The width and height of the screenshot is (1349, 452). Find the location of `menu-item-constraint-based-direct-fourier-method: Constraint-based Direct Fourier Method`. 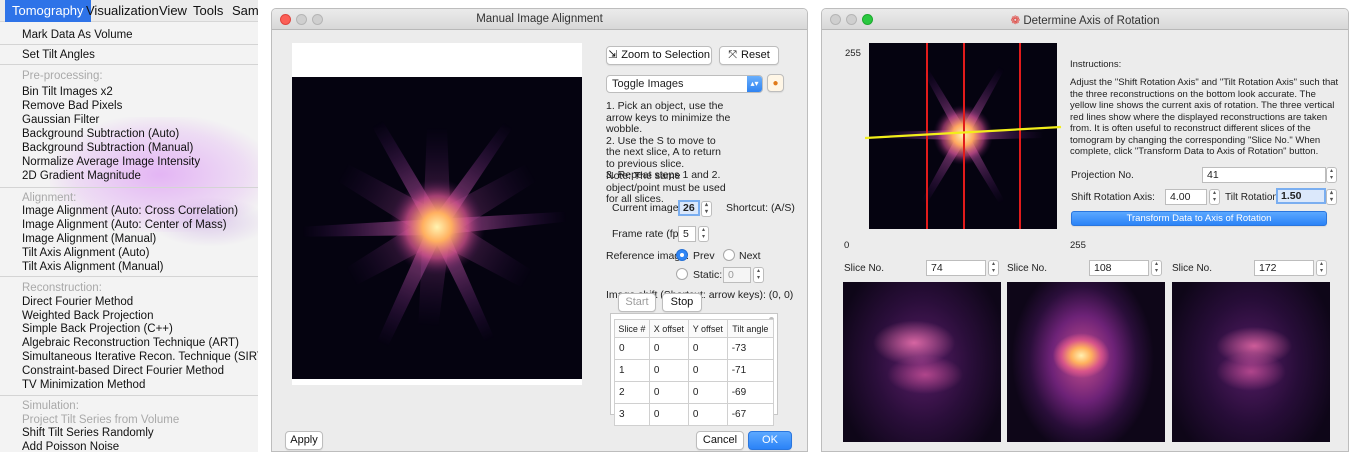

menu-item-constraint-based-direct-fourier-method: Constraint-based Direct Fourier Method is located at coordinates (123, 371).